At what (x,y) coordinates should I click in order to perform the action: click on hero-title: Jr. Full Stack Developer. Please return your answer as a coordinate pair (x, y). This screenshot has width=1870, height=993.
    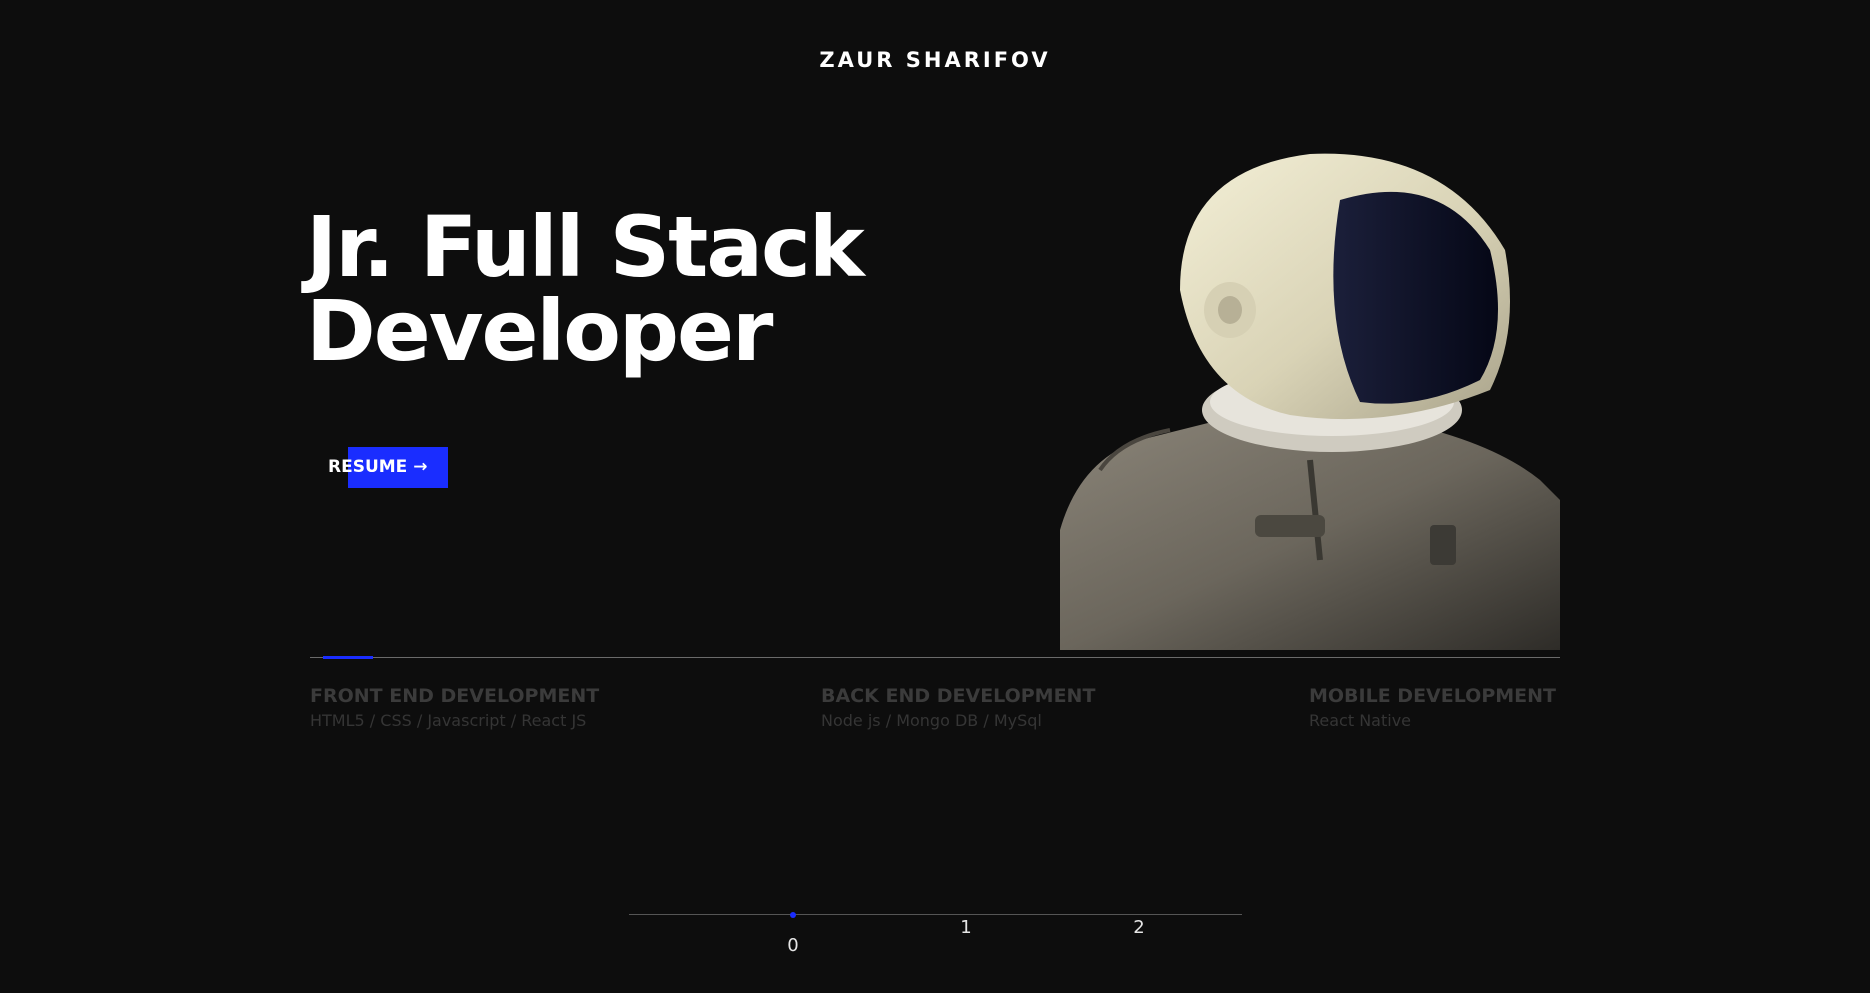
    Looking at the image, I should click on (585, 289).